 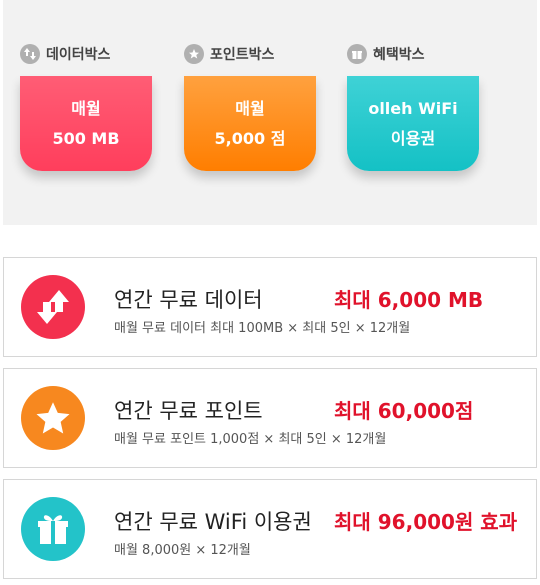 I want to click on point-box: 포인트박스 매월 5,000 점, so click(x=251, y=105).